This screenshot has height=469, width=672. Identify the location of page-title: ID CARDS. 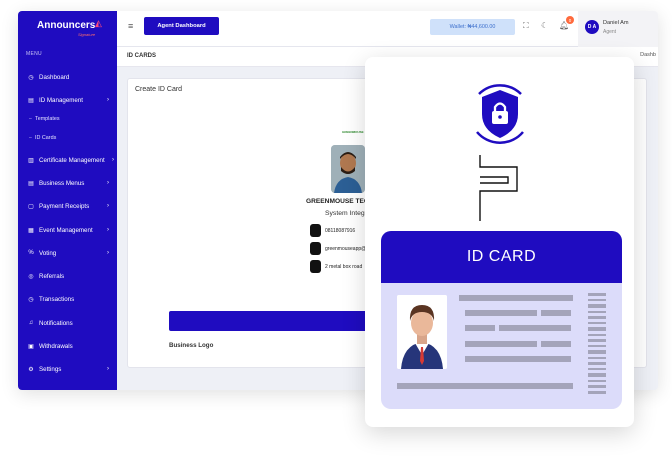
(142, 56).